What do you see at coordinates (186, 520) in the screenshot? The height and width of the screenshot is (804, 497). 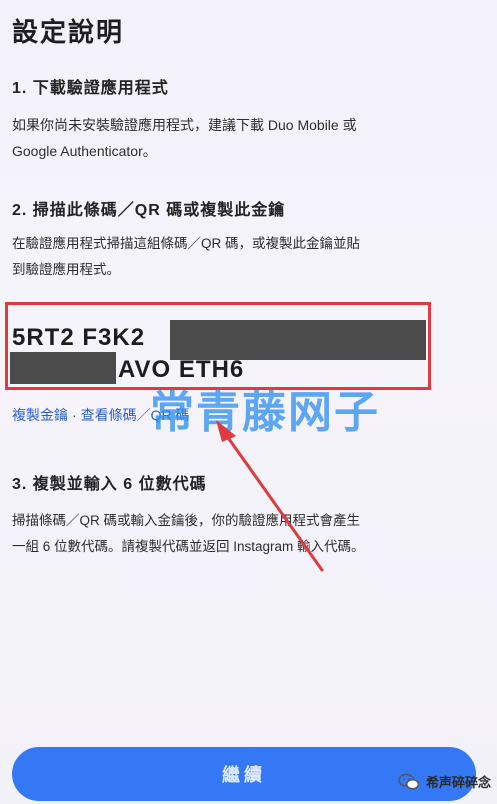 I see `step3-desc-line1: 掃描條碼／QR 碼或輸入金鑰後，你的驗證應用程式會產生` at bounding box center [186, 520].